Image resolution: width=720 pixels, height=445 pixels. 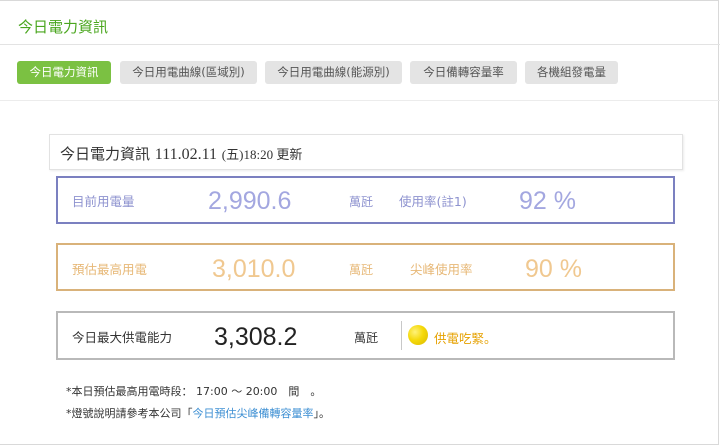 What do you see at coordinates (256, 337) in the screenshot?
I see `supply-capacity-value: 3,308.2` at bounding box center [256, 337].